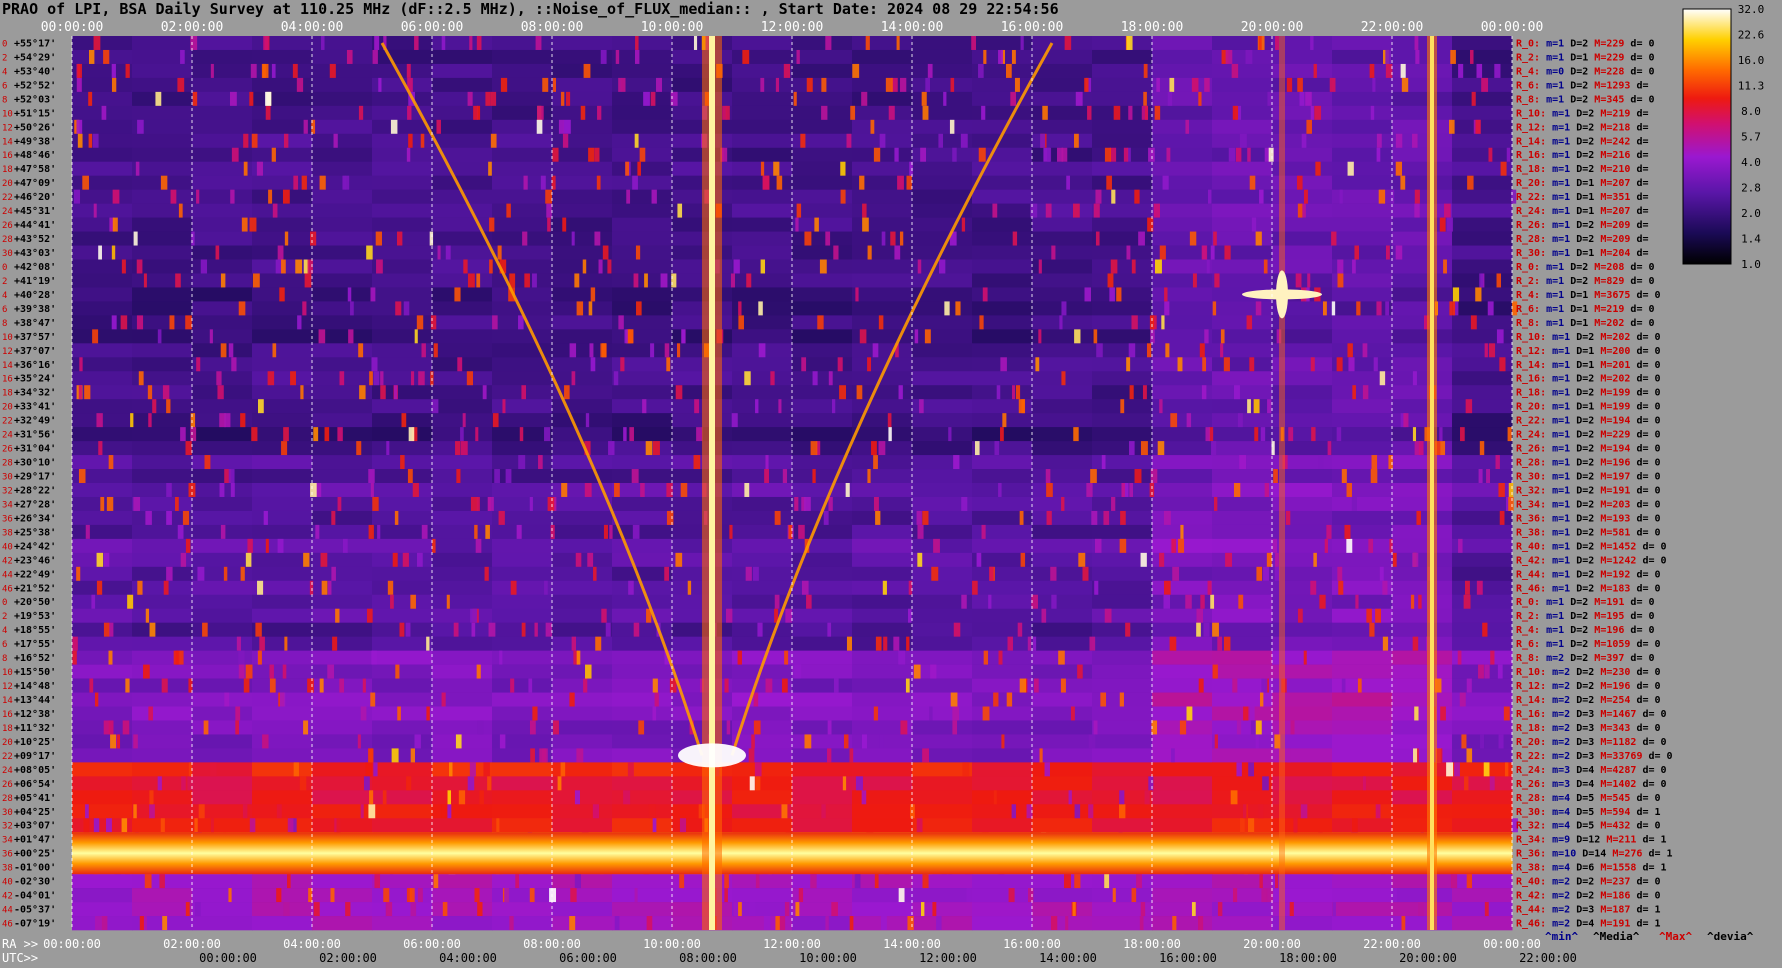 The image size is (1782, 968). What do you see at coordinates (1639, 127) in the screenshot?
I see `row-stat-field: d=` at bounding box center [1639, 127].